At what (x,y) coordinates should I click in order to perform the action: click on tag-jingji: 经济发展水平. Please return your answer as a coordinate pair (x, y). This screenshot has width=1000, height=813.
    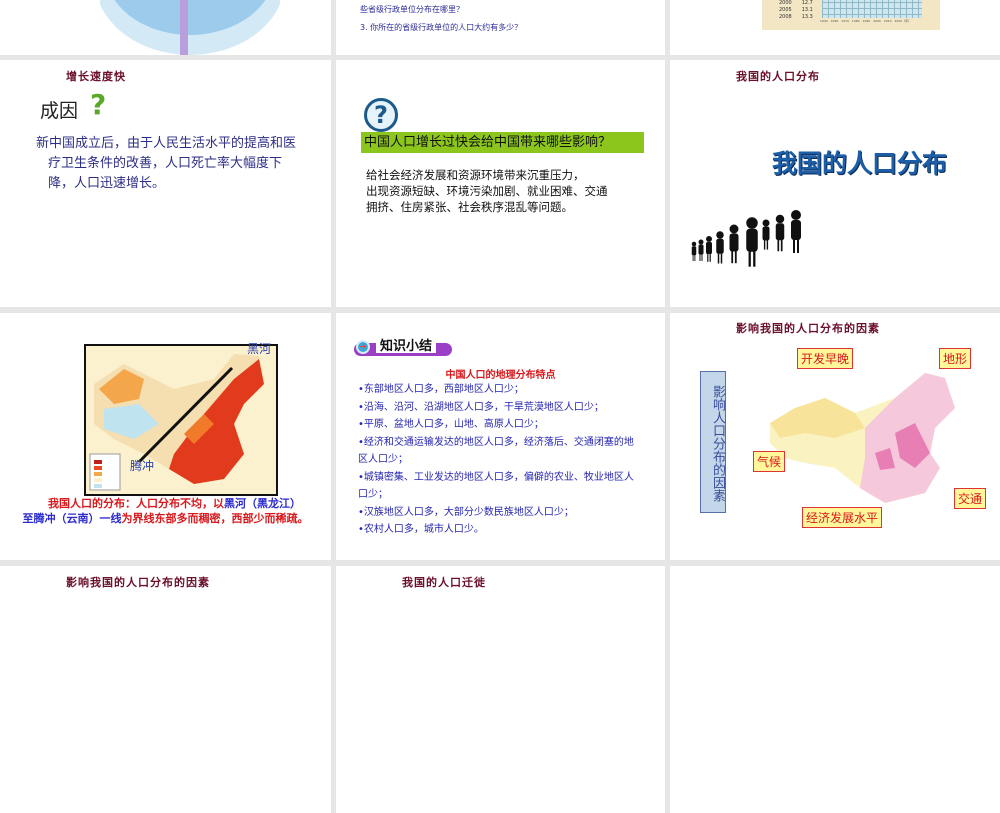
    Looking at the image, I should click on (842, 517).